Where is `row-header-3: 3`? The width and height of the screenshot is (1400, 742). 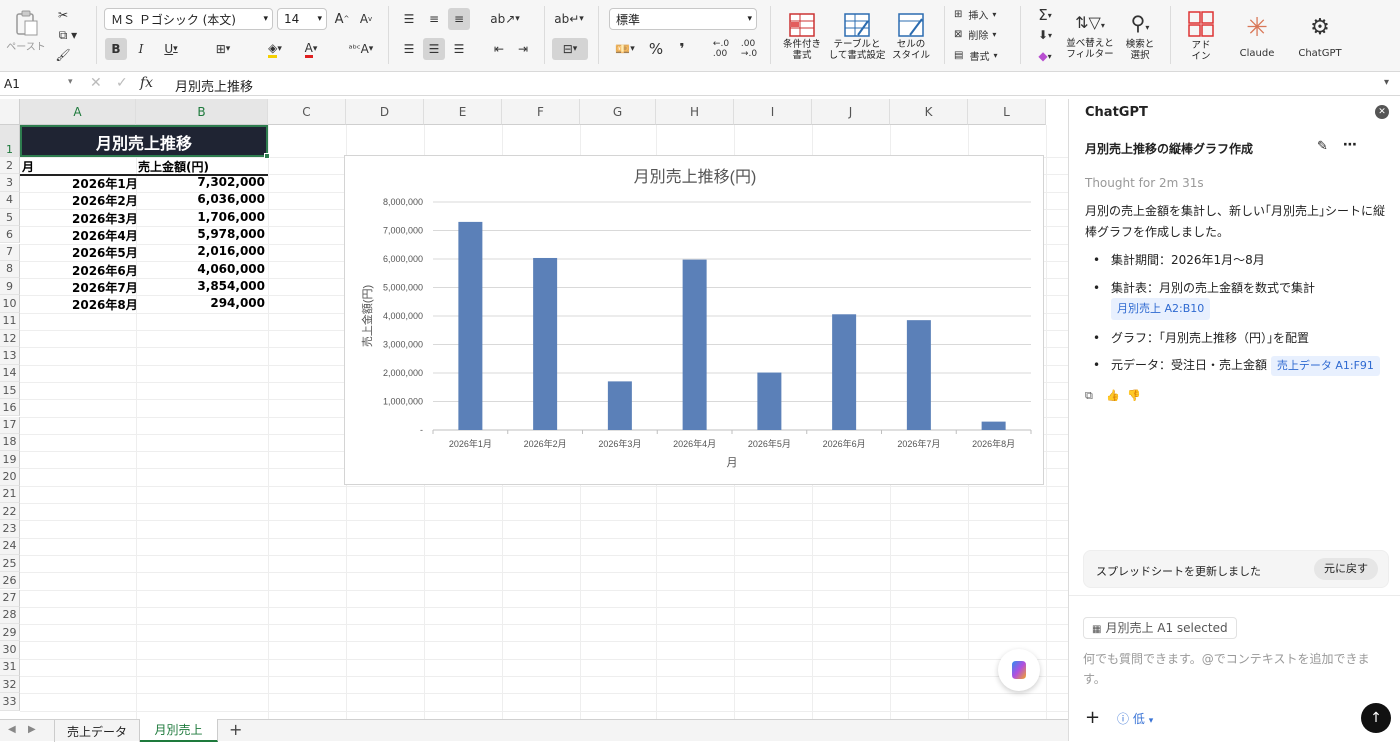
row-header-3: 3 is located at coordinates (10, 183).